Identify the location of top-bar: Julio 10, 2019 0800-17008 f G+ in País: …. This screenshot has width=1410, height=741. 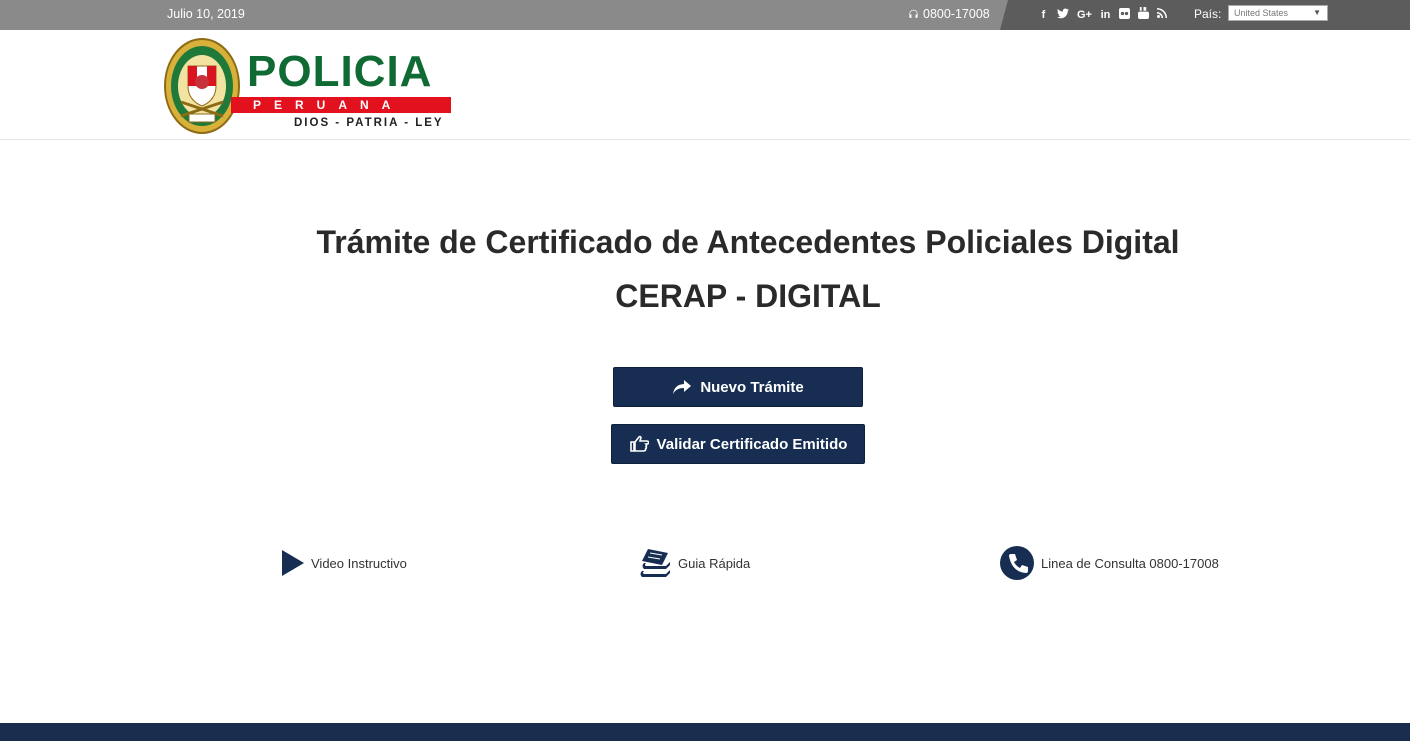
(705, 15).